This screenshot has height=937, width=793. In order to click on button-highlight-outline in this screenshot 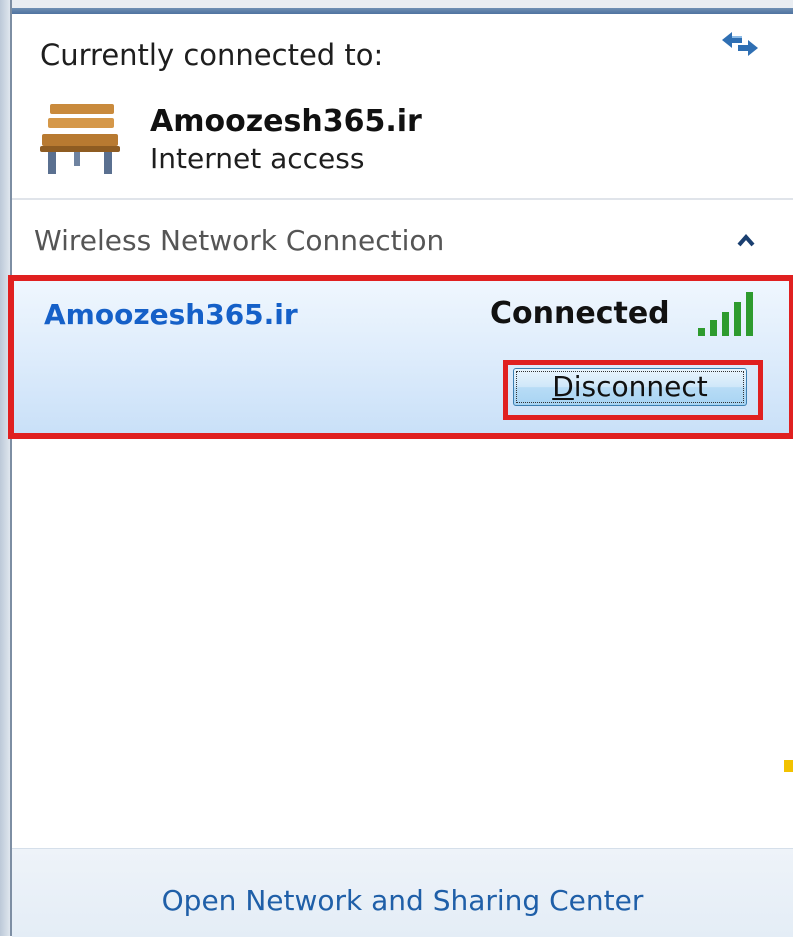, I will do `click(633, 390)`.